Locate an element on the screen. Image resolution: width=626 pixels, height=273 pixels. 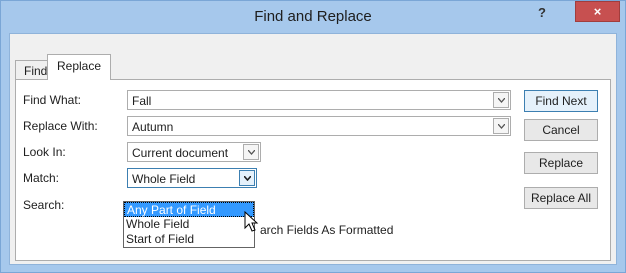
title-bar: Find and Replace ? × is located at coordinates (313, 17).